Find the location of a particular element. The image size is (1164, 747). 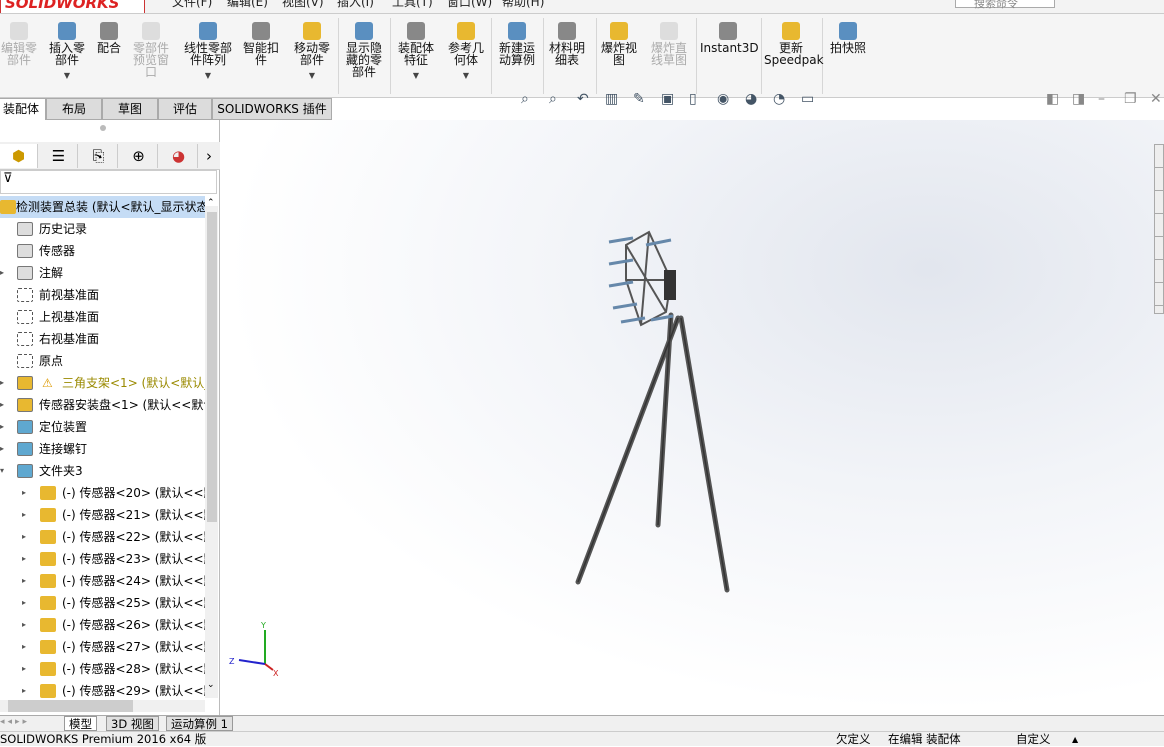

tree-item: ▸ 传感器安装盘<1> (默认<<默认>_显示状态 1>) is located at coordinates (102, 405).